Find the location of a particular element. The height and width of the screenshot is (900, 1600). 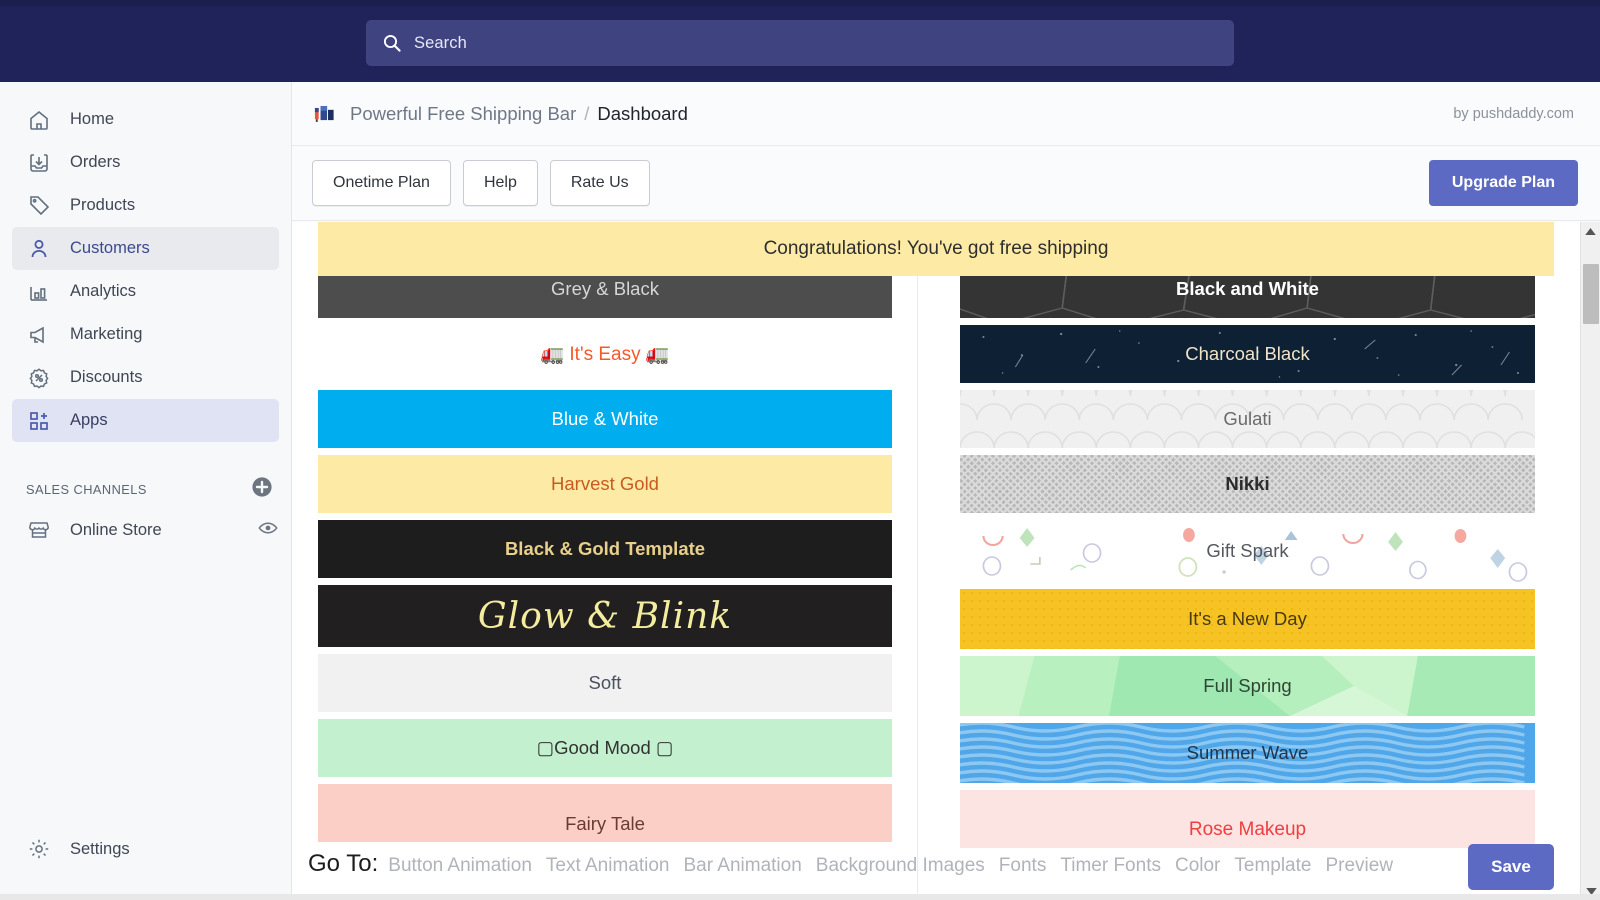

upgrade-plan-button: Upgrade Plan is located at coordinates (1503, 183).